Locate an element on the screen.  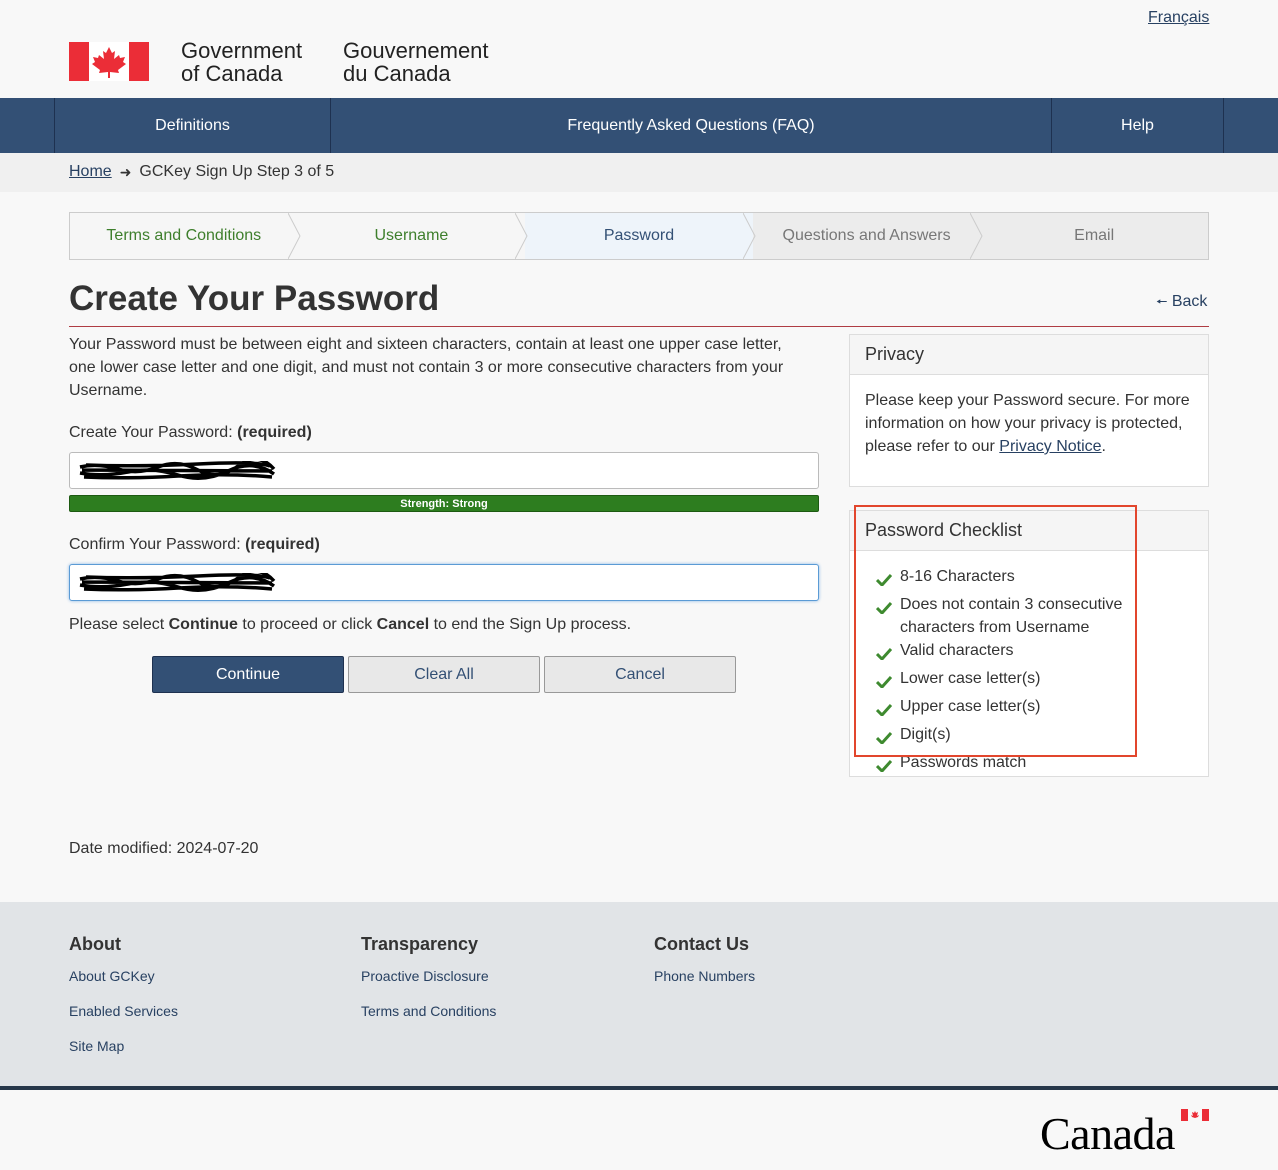
step-username: Username is located at coordinates (412, 236).